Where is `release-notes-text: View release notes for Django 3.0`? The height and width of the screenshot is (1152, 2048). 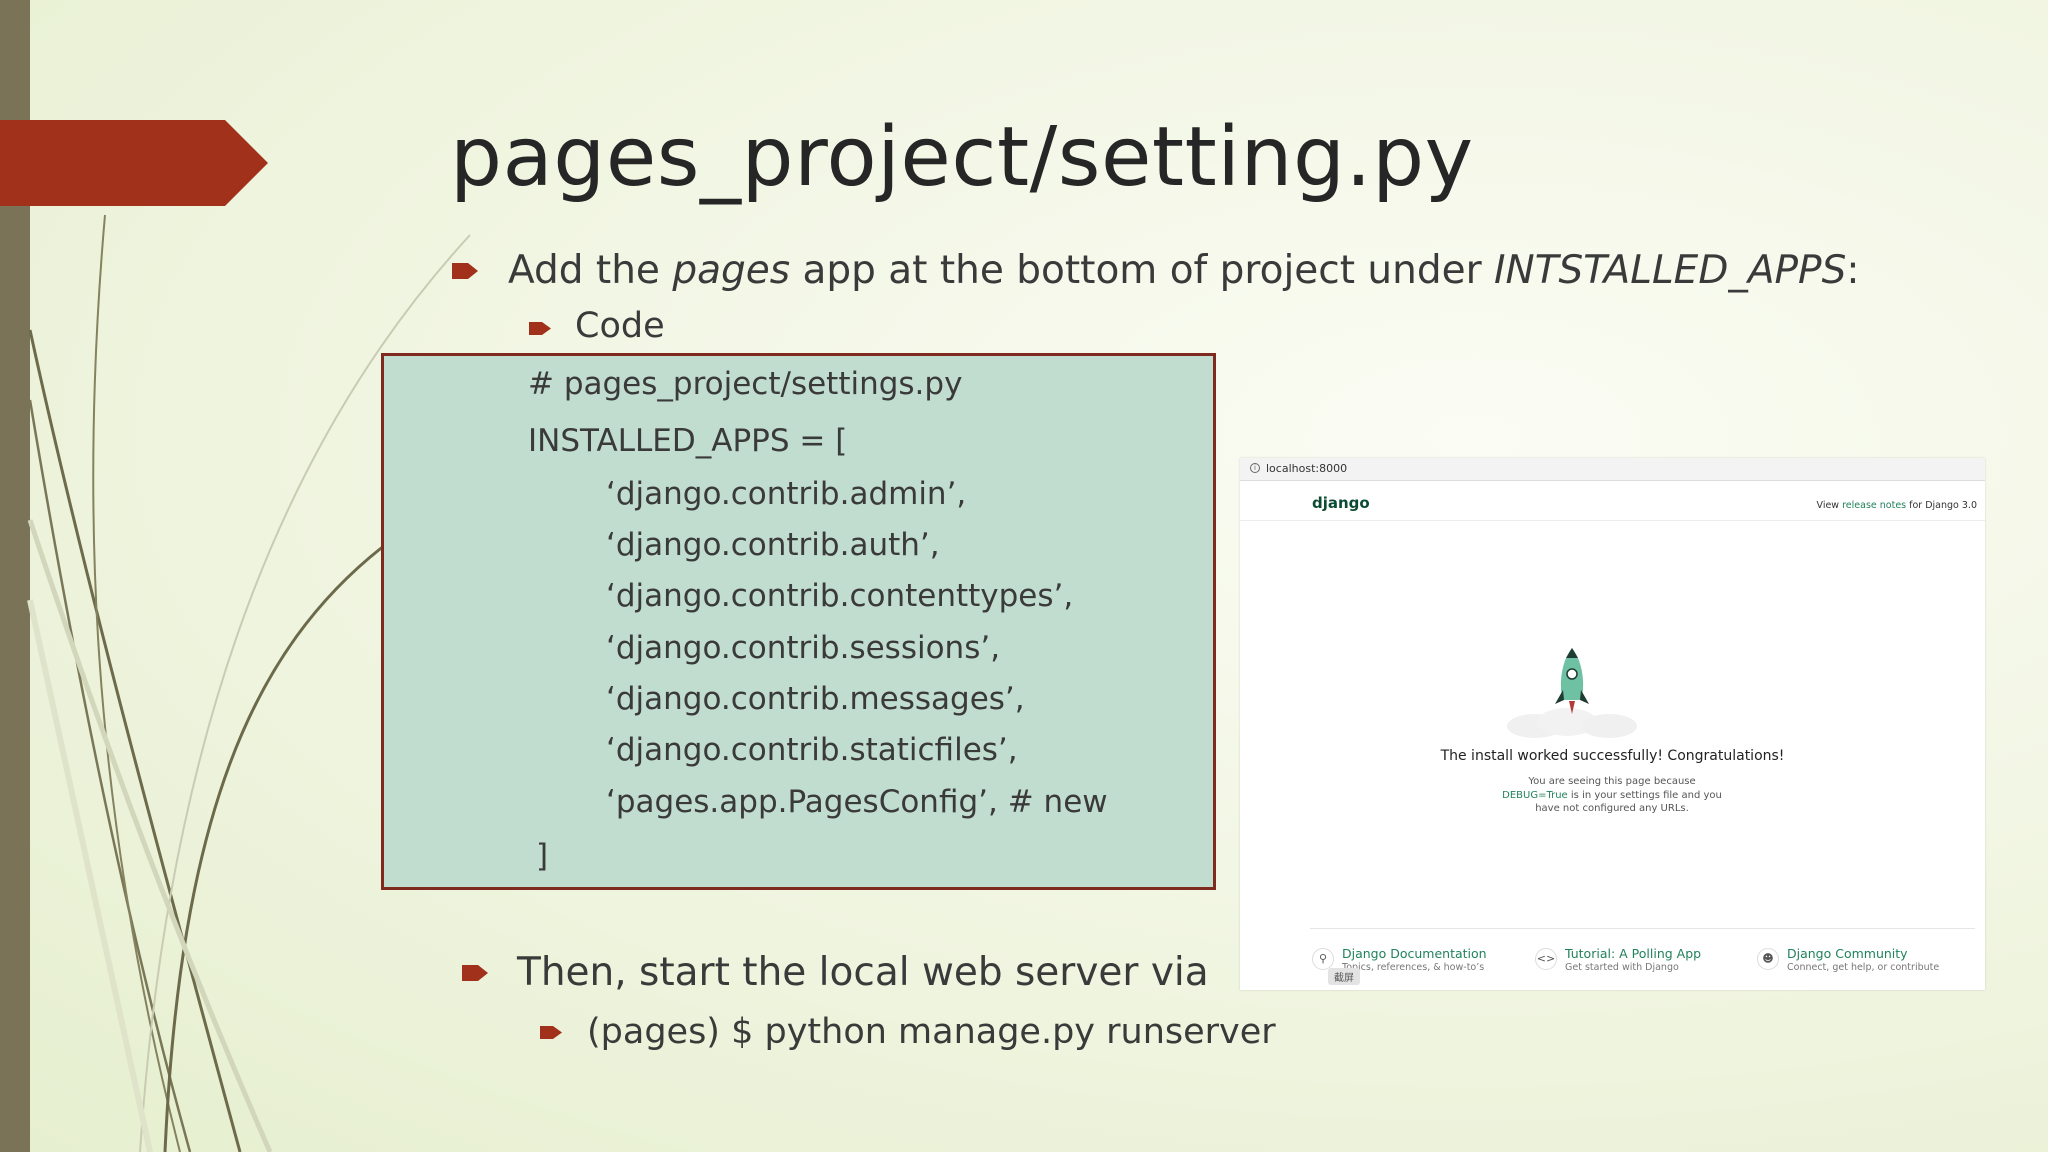
release-notes-text: View release notes for Django 3.0 is located at coordinates (1896, 505).